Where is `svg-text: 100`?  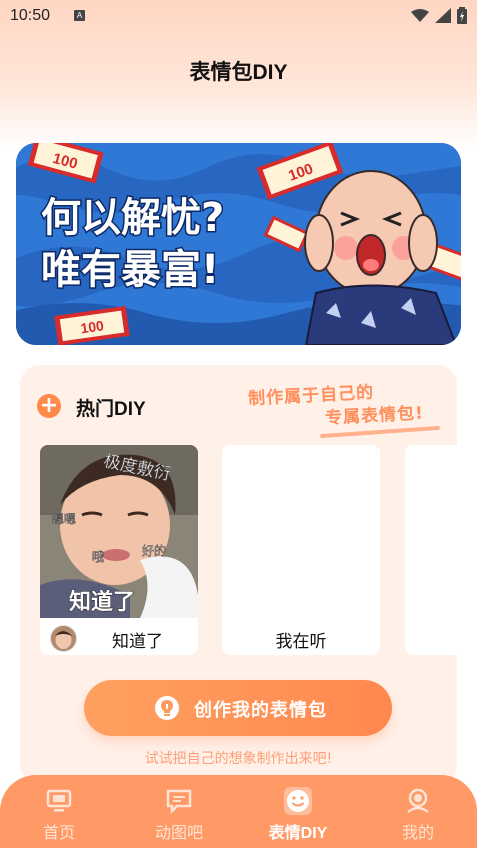
svg-text: 100 is located at coordinates (92, 326).